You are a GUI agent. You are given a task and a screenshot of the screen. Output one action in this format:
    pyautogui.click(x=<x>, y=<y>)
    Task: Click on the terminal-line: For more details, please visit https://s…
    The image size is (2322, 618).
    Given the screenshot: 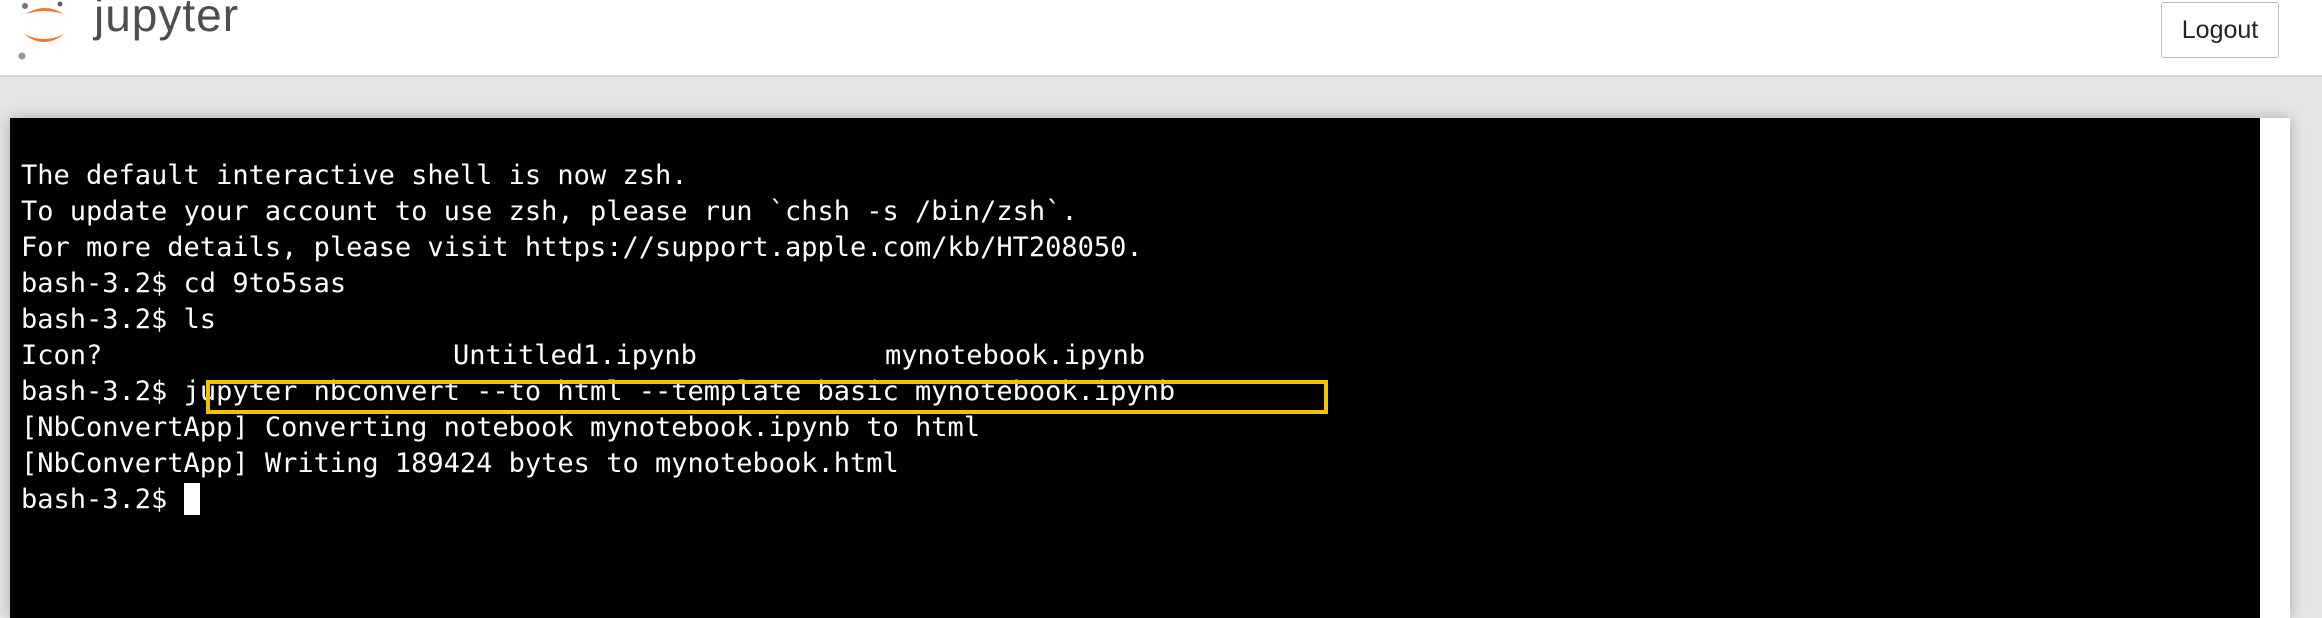 What is the action you would take?
    pyautogui.click(x=582, y=247)
    